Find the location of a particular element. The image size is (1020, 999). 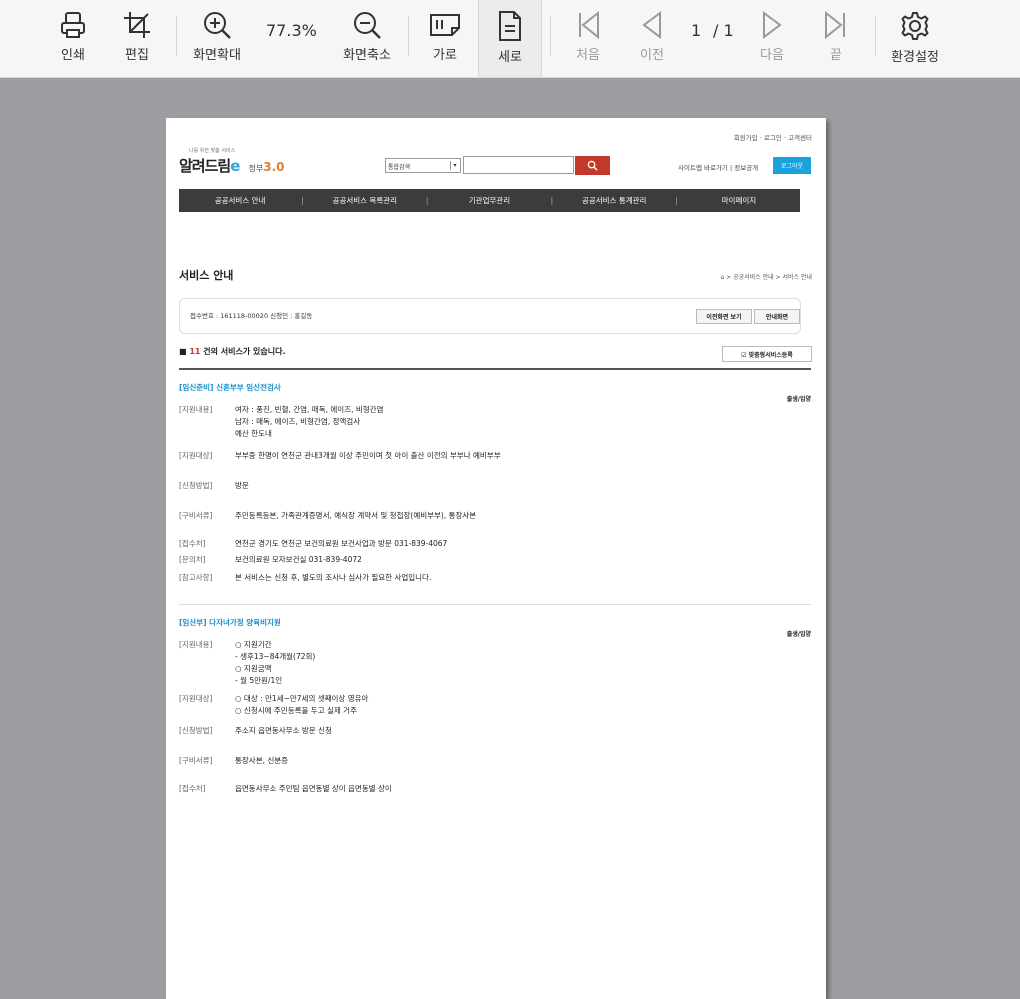

row-key: [참고사항] is located at coordinates (196, 577).